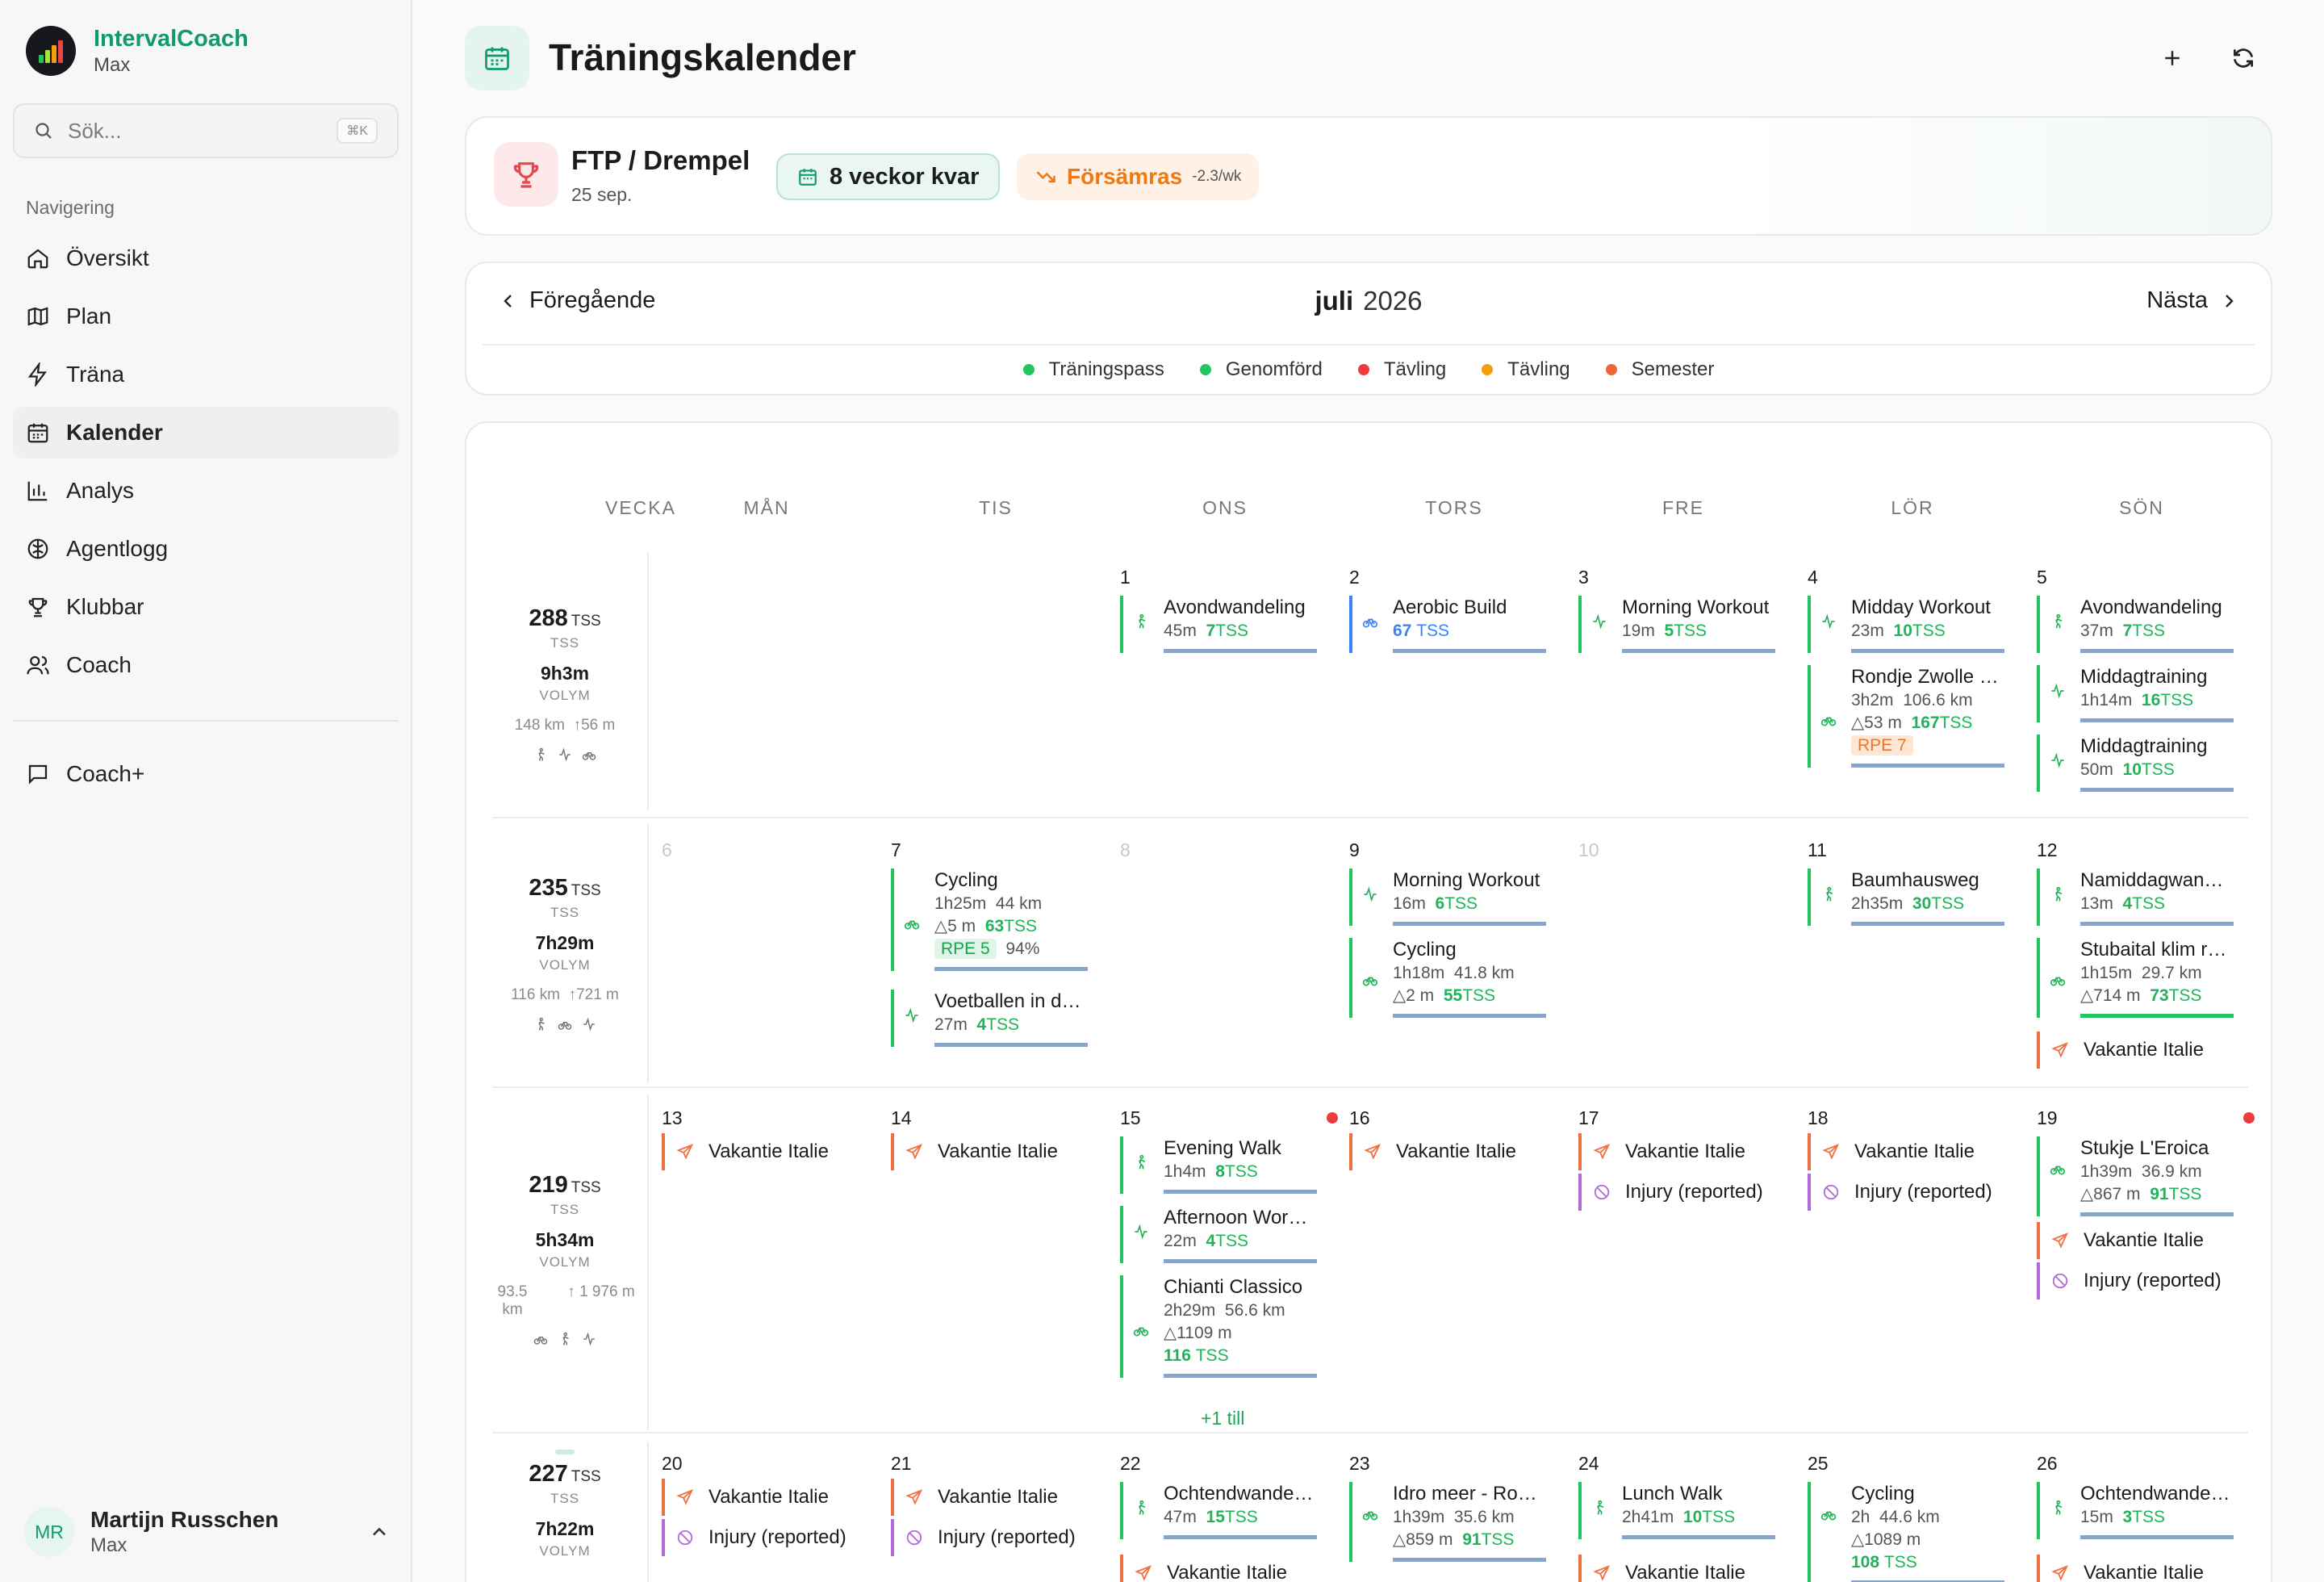  Describe the element at coordinates (1906, 897) in the screenshot. I see `activity: Baumhausweg 2h35m 30TSS` at that location.